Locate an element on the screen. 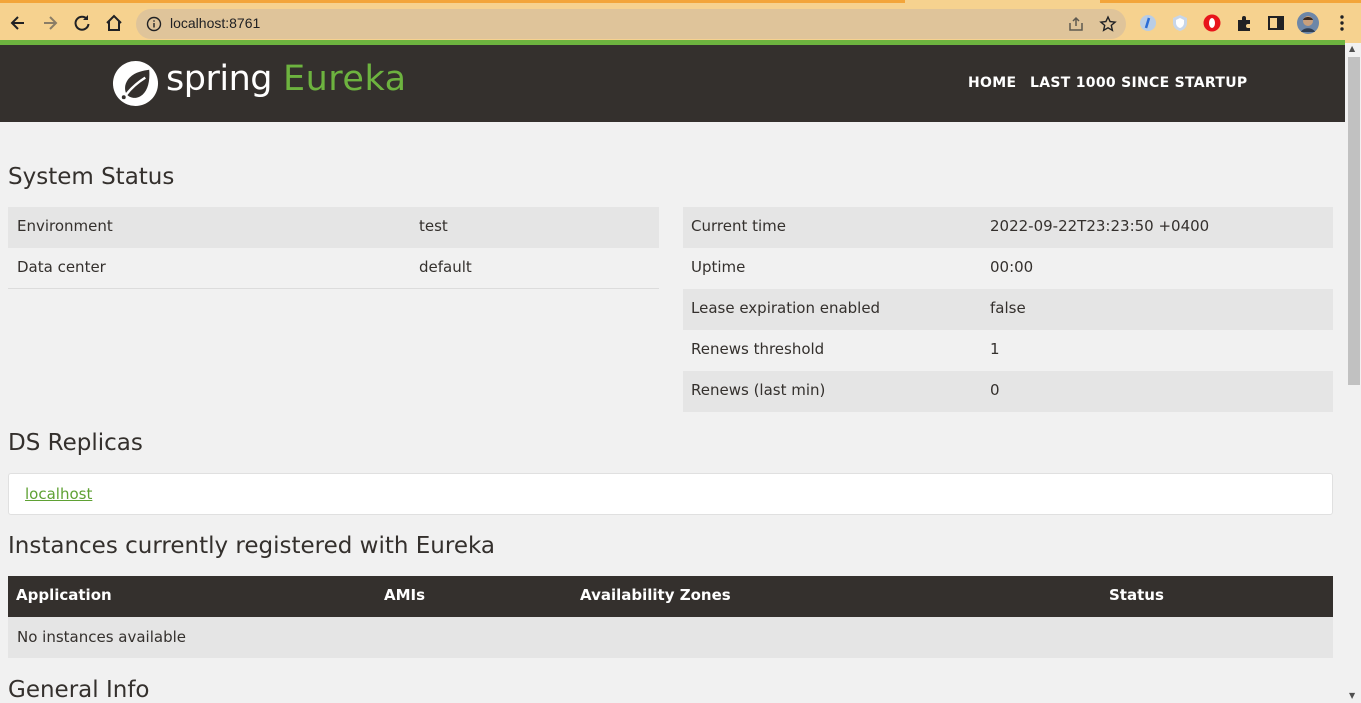 The image size is (1361, 703). table-row: Data center default is located at coordinates (333, 268).